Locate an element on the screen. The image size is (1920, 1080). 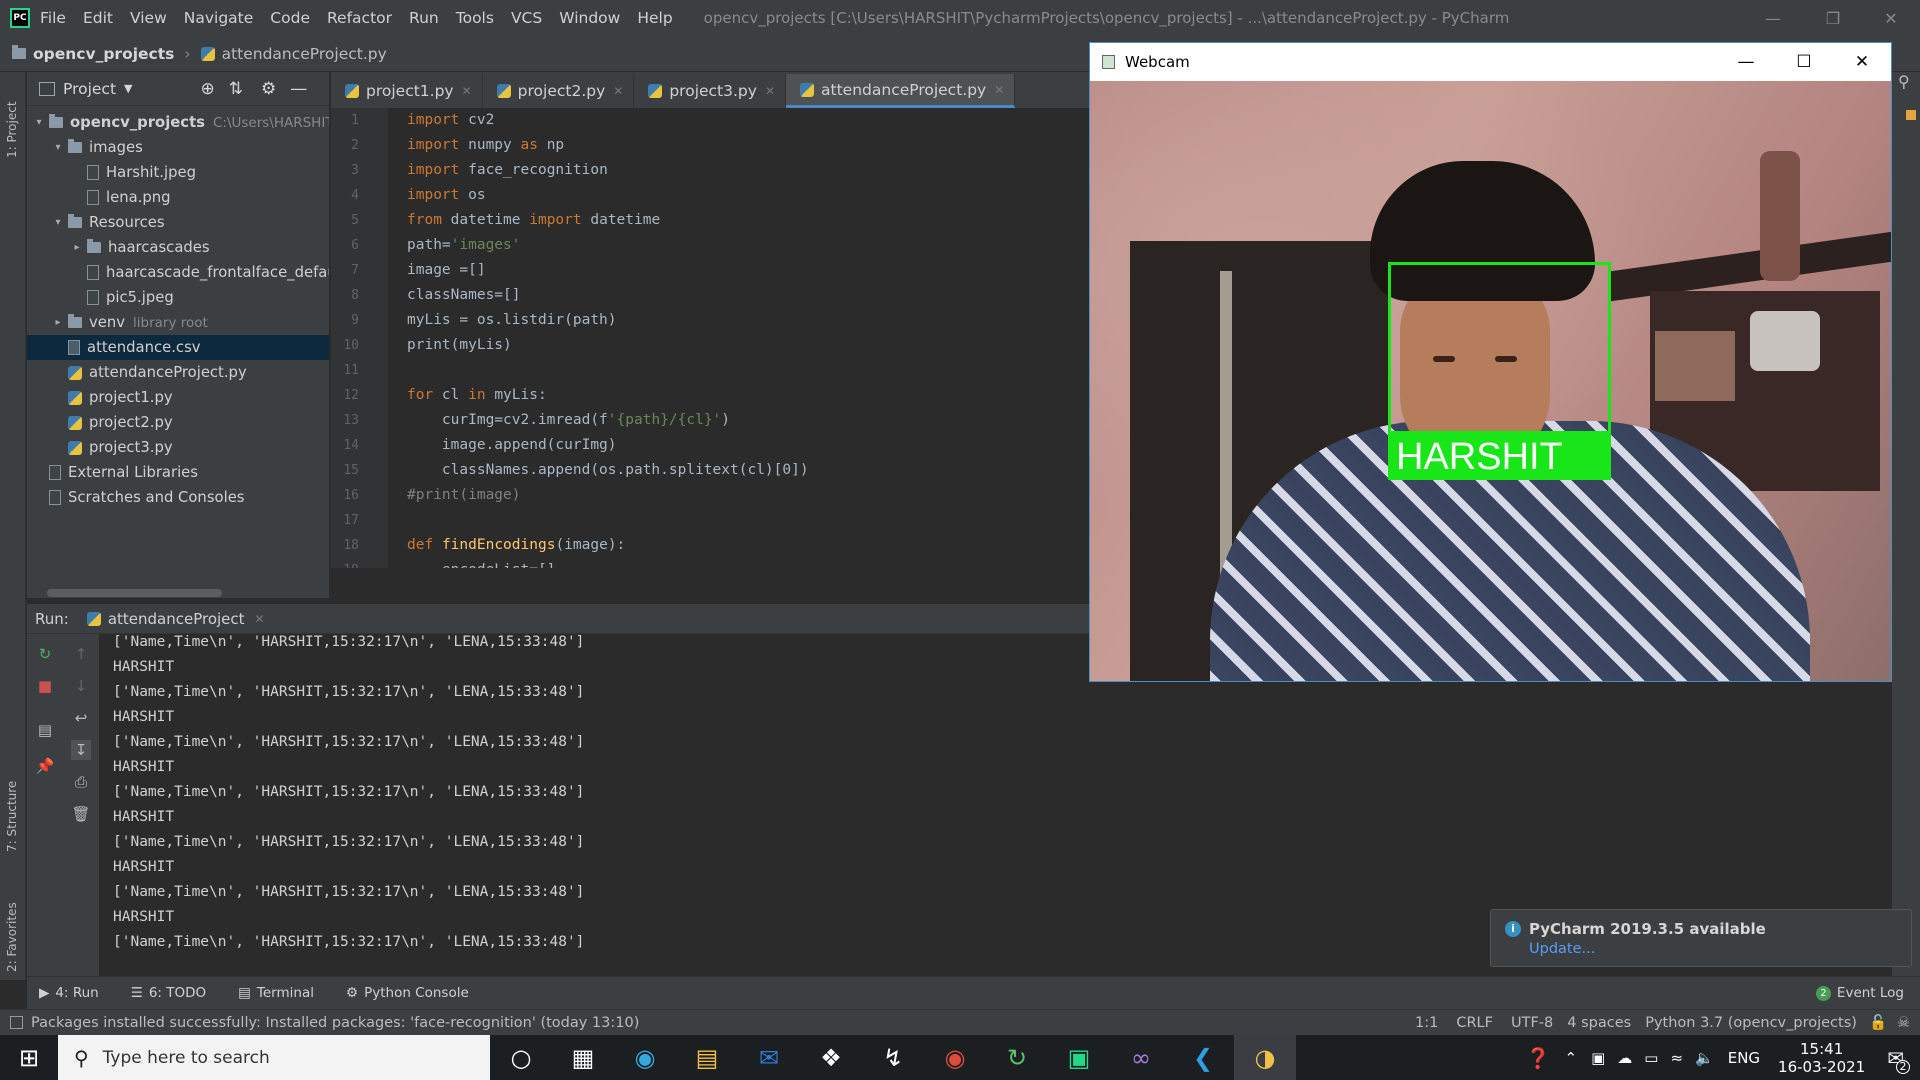
tree-item: project3.py is located at coordinates (178, 447).